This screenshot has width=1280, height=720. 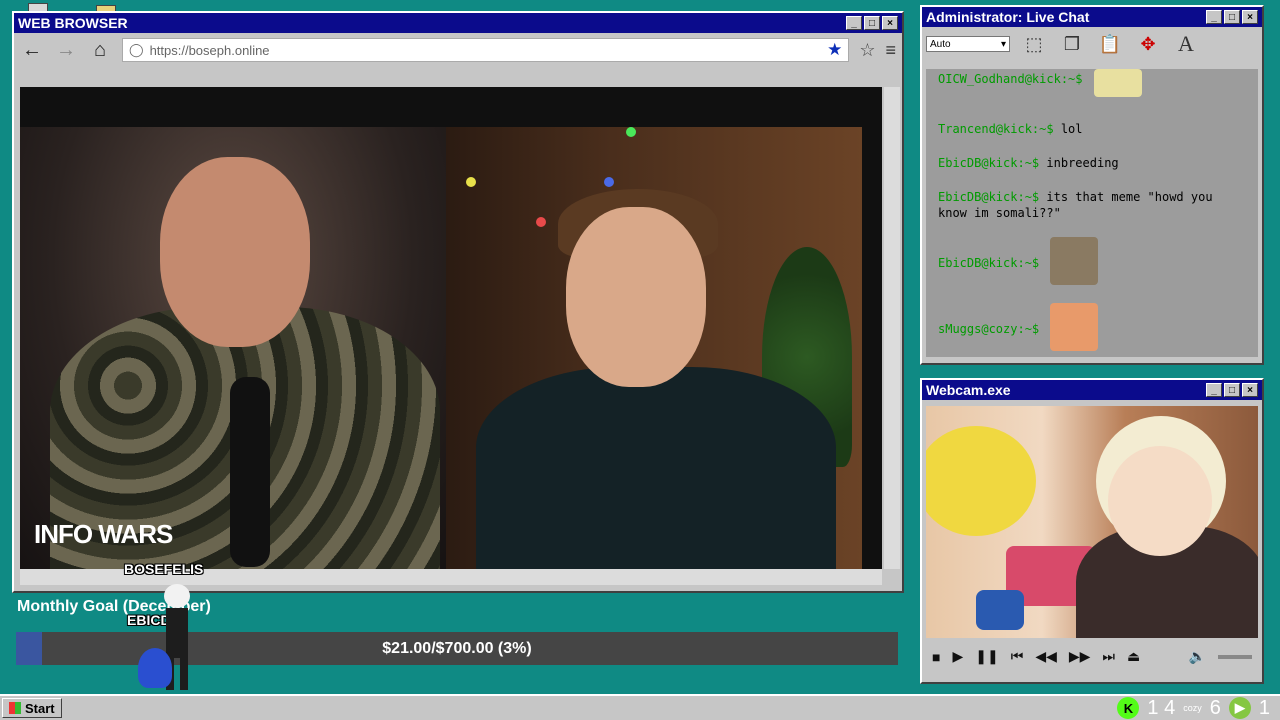 I want to click on chat-toolbar: Auto ▾ ⬚ ❐ 📋 ✥ A, so click(x=1092, y=44).